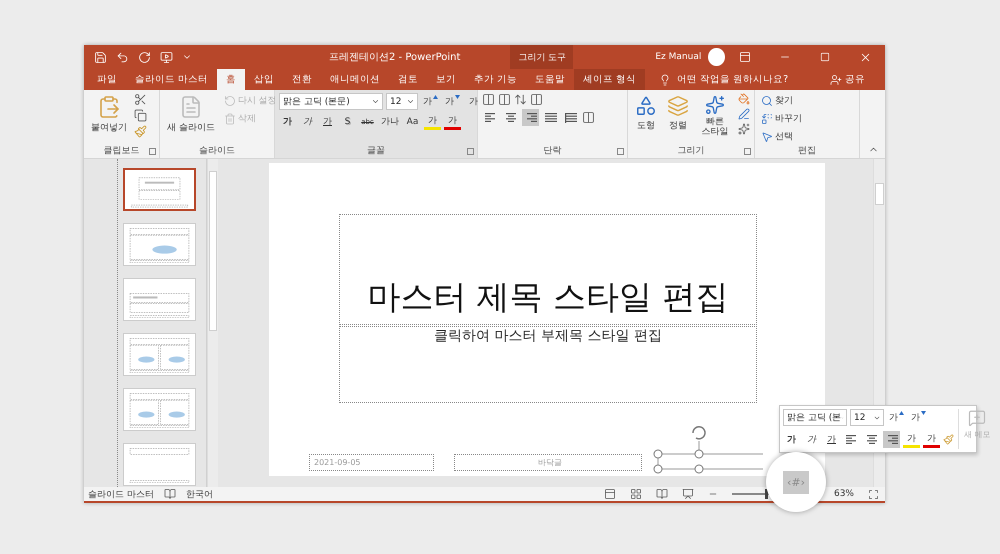 Image resolution: width=1000 pixels, height=554 pixels. I want to click on ribbon-tab: 애니메이션, so click(355, 79).